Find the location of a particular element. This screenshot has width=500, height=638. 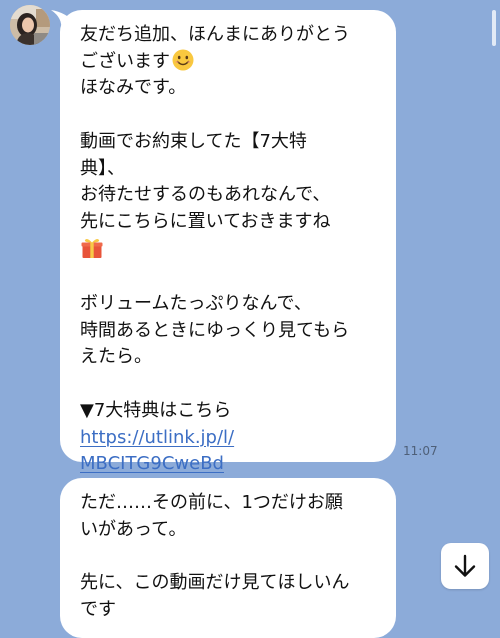

arrow-down-icon is located at coordinates (465, 565).